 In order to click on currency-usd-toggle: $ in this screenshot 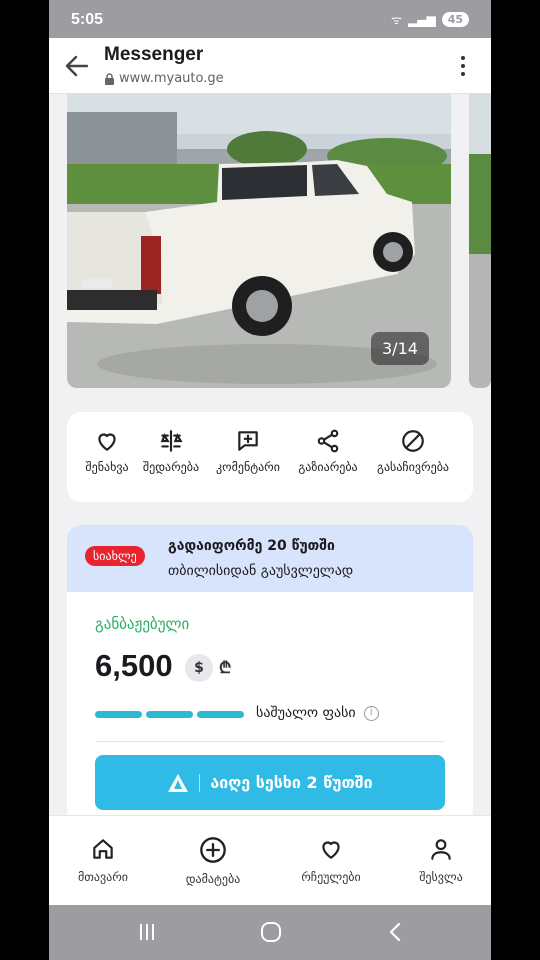, I will do `click(199, 668)`.